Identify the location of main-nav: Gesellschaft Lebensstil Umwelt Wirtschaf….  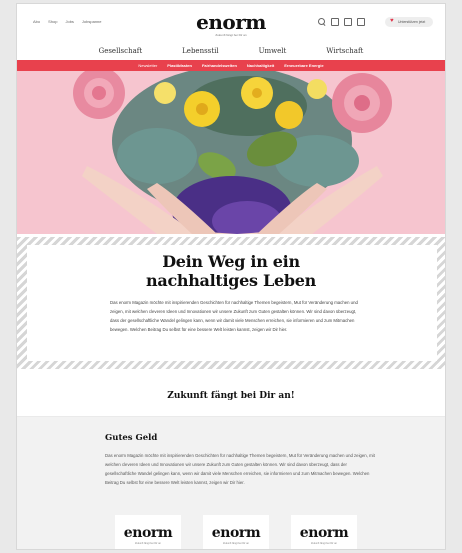
(231, 51).